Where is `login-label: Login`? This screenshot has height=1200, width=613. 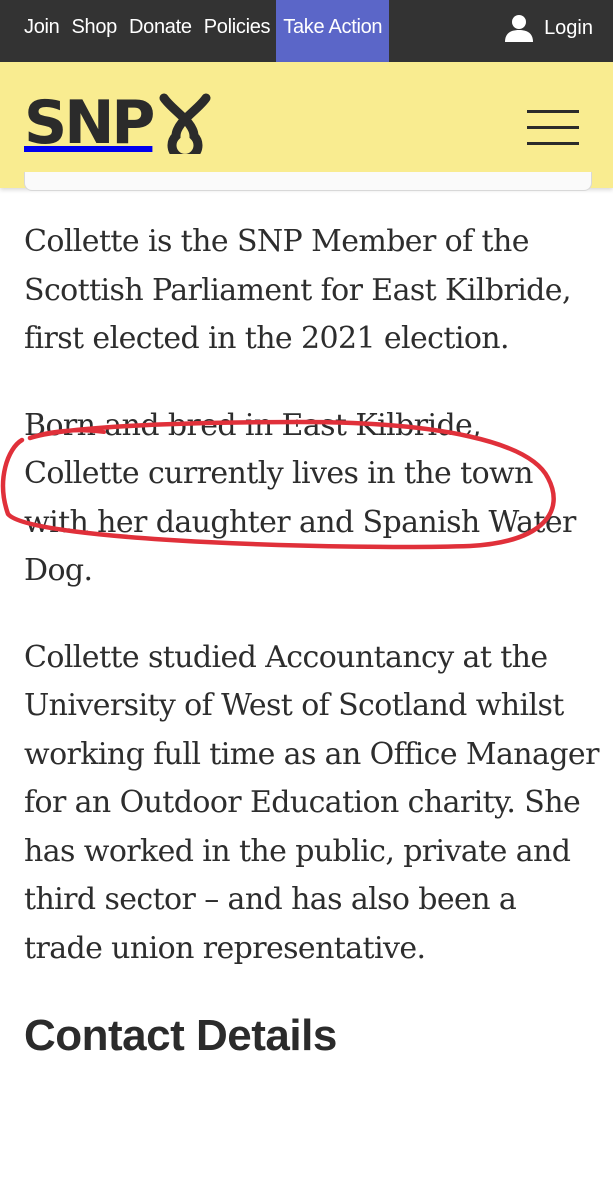
login-label: Login is located at coordinates (568, 27).